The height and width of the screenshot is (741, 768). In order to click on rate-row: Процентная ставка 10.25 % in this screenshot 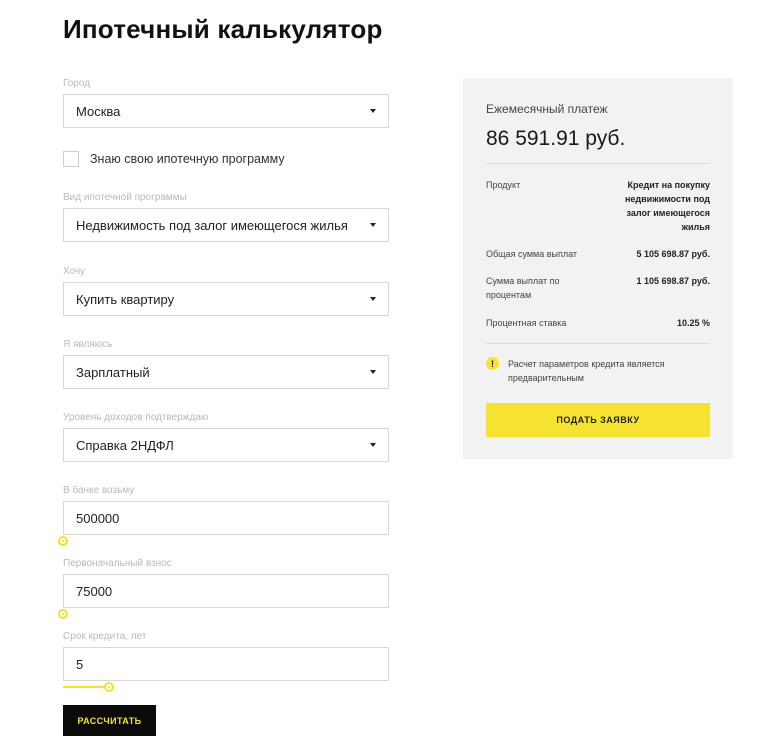, I will do `click(598, 323)`.